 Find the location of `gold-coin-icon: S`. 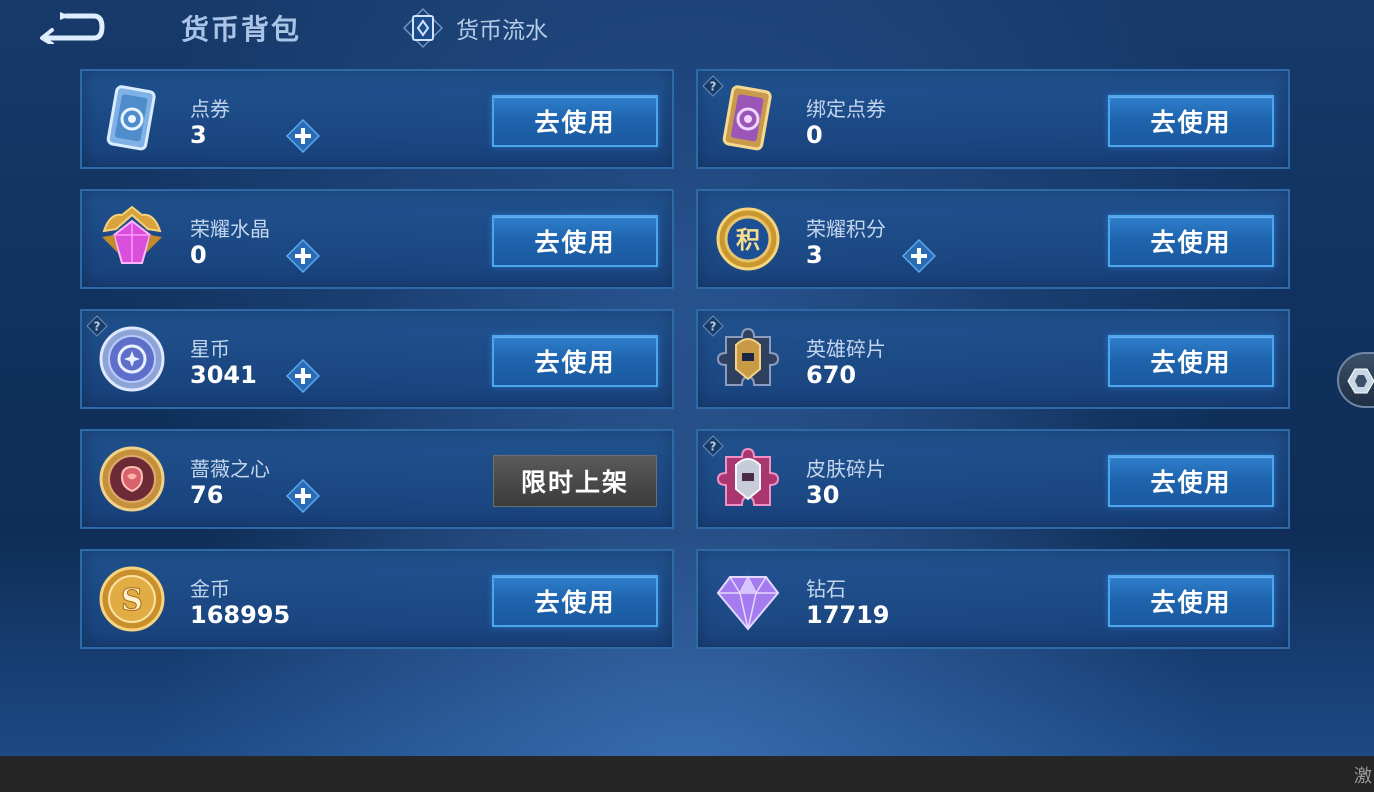

gold-coin-icon: S is located at coordinates (132, 599).